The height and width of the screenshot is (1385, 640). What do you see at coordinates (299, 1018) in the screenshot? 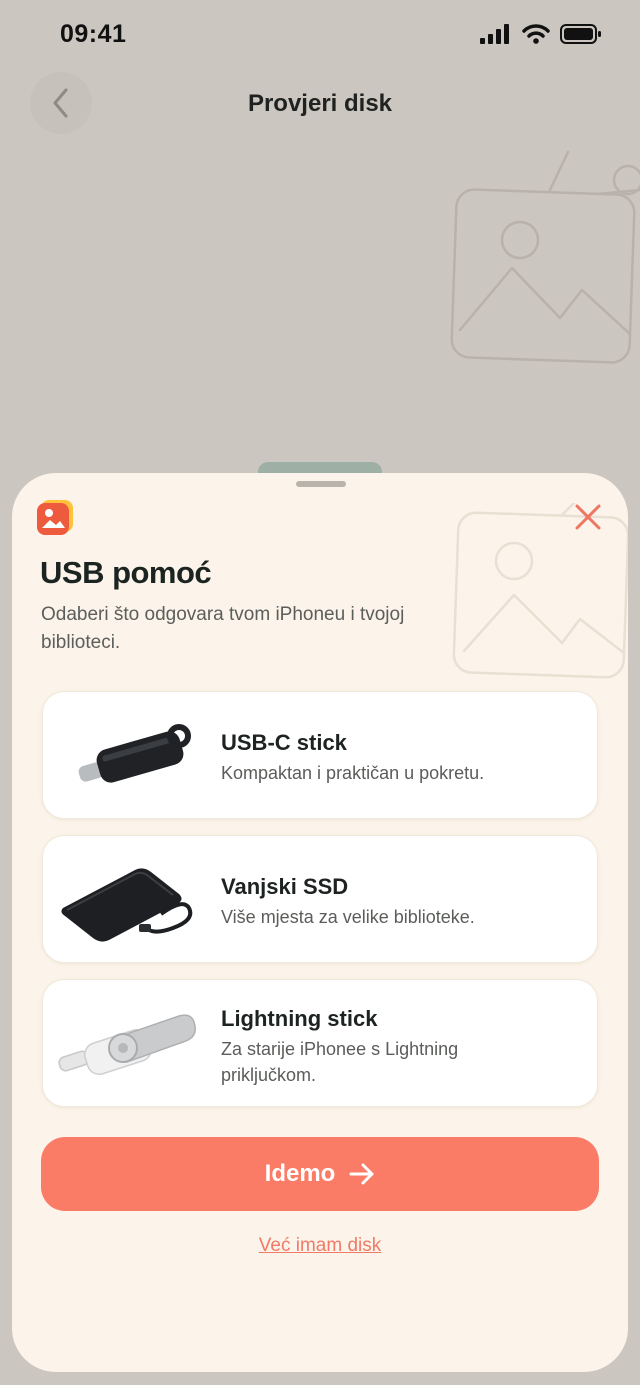
I see `option-title: Lightning stick` at bounding box center [299, 1018].